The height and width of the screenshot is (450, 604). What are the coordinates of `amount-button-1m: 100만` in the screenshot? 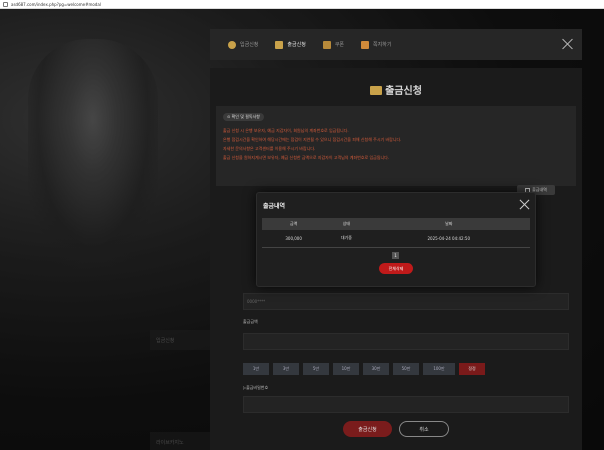 It's located at (439, 369).